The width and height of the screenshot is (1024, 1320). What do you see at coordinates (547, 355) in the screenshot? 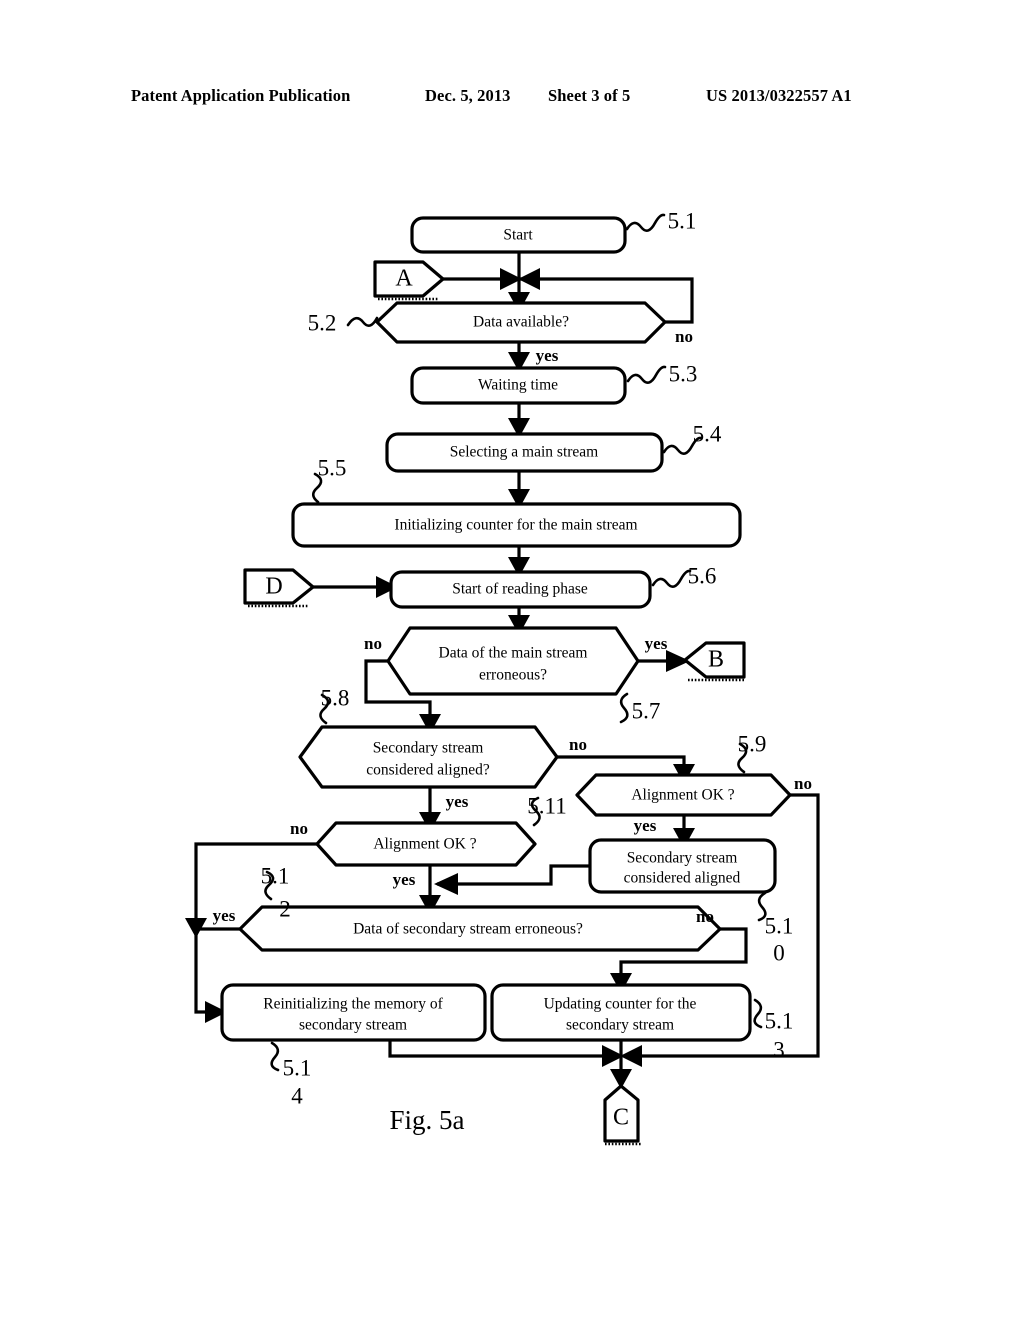
I see `label-yes-data-available: yes` at bounding box center [547, 355].